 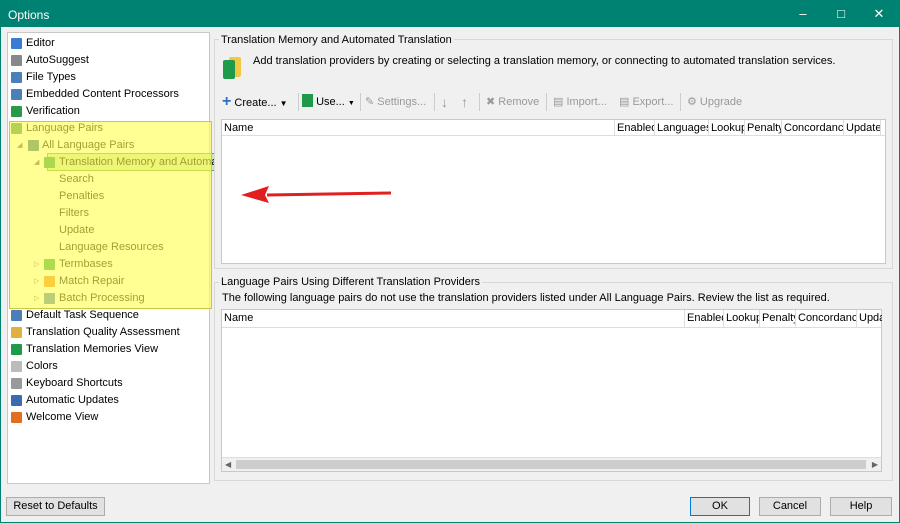 What do you see at coordinates (16, 383) in the screenshot?
I see `keyboard-icon` at bounding box center [16, 383].